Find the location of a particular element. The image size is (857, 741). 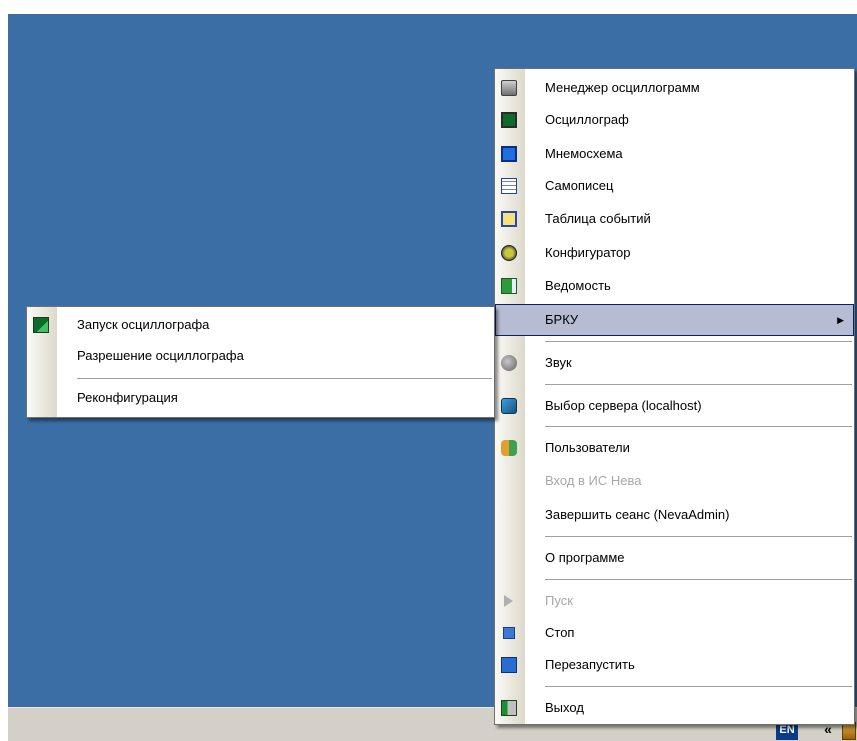

menu-item-chart-recorder: Самописец is located at coordinates (674, 186).